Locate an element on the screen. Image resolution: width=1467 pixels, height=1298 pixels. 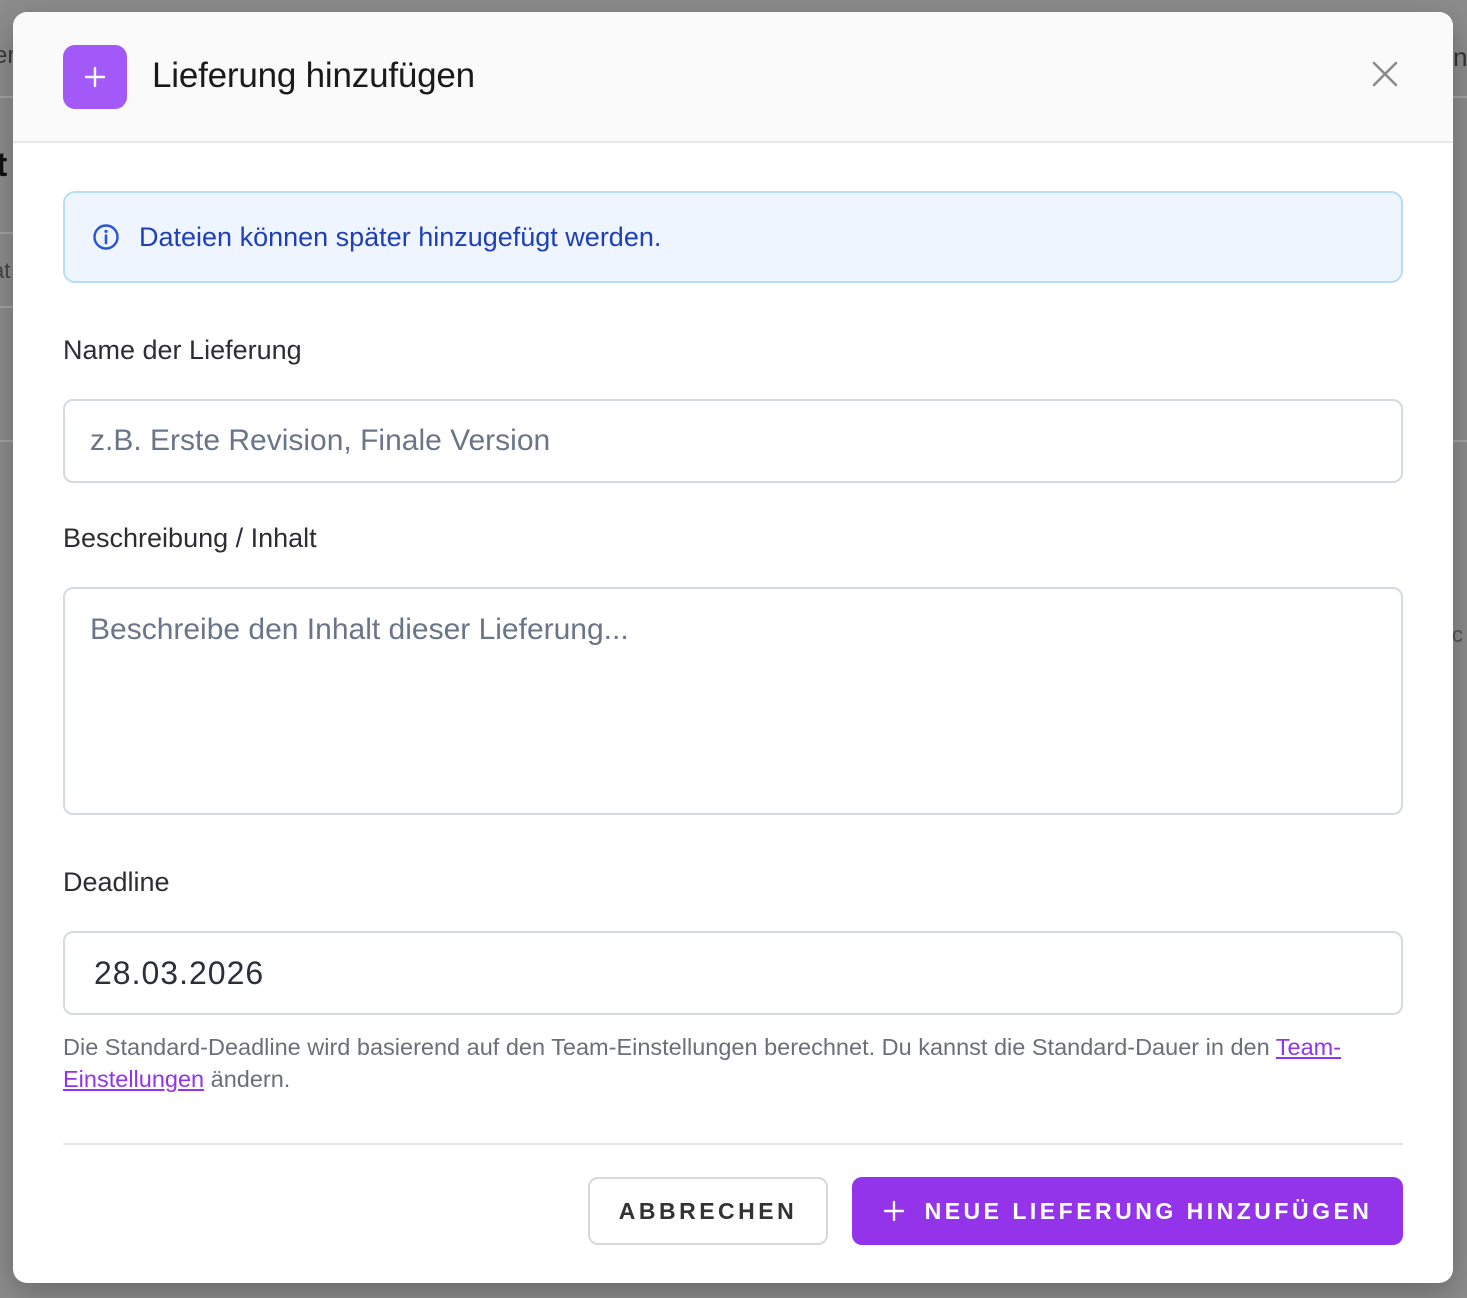
add-delivery-label: NEUE LIEFERUNG HINZUFÜGEN is located at coordinates (1148, 1210).